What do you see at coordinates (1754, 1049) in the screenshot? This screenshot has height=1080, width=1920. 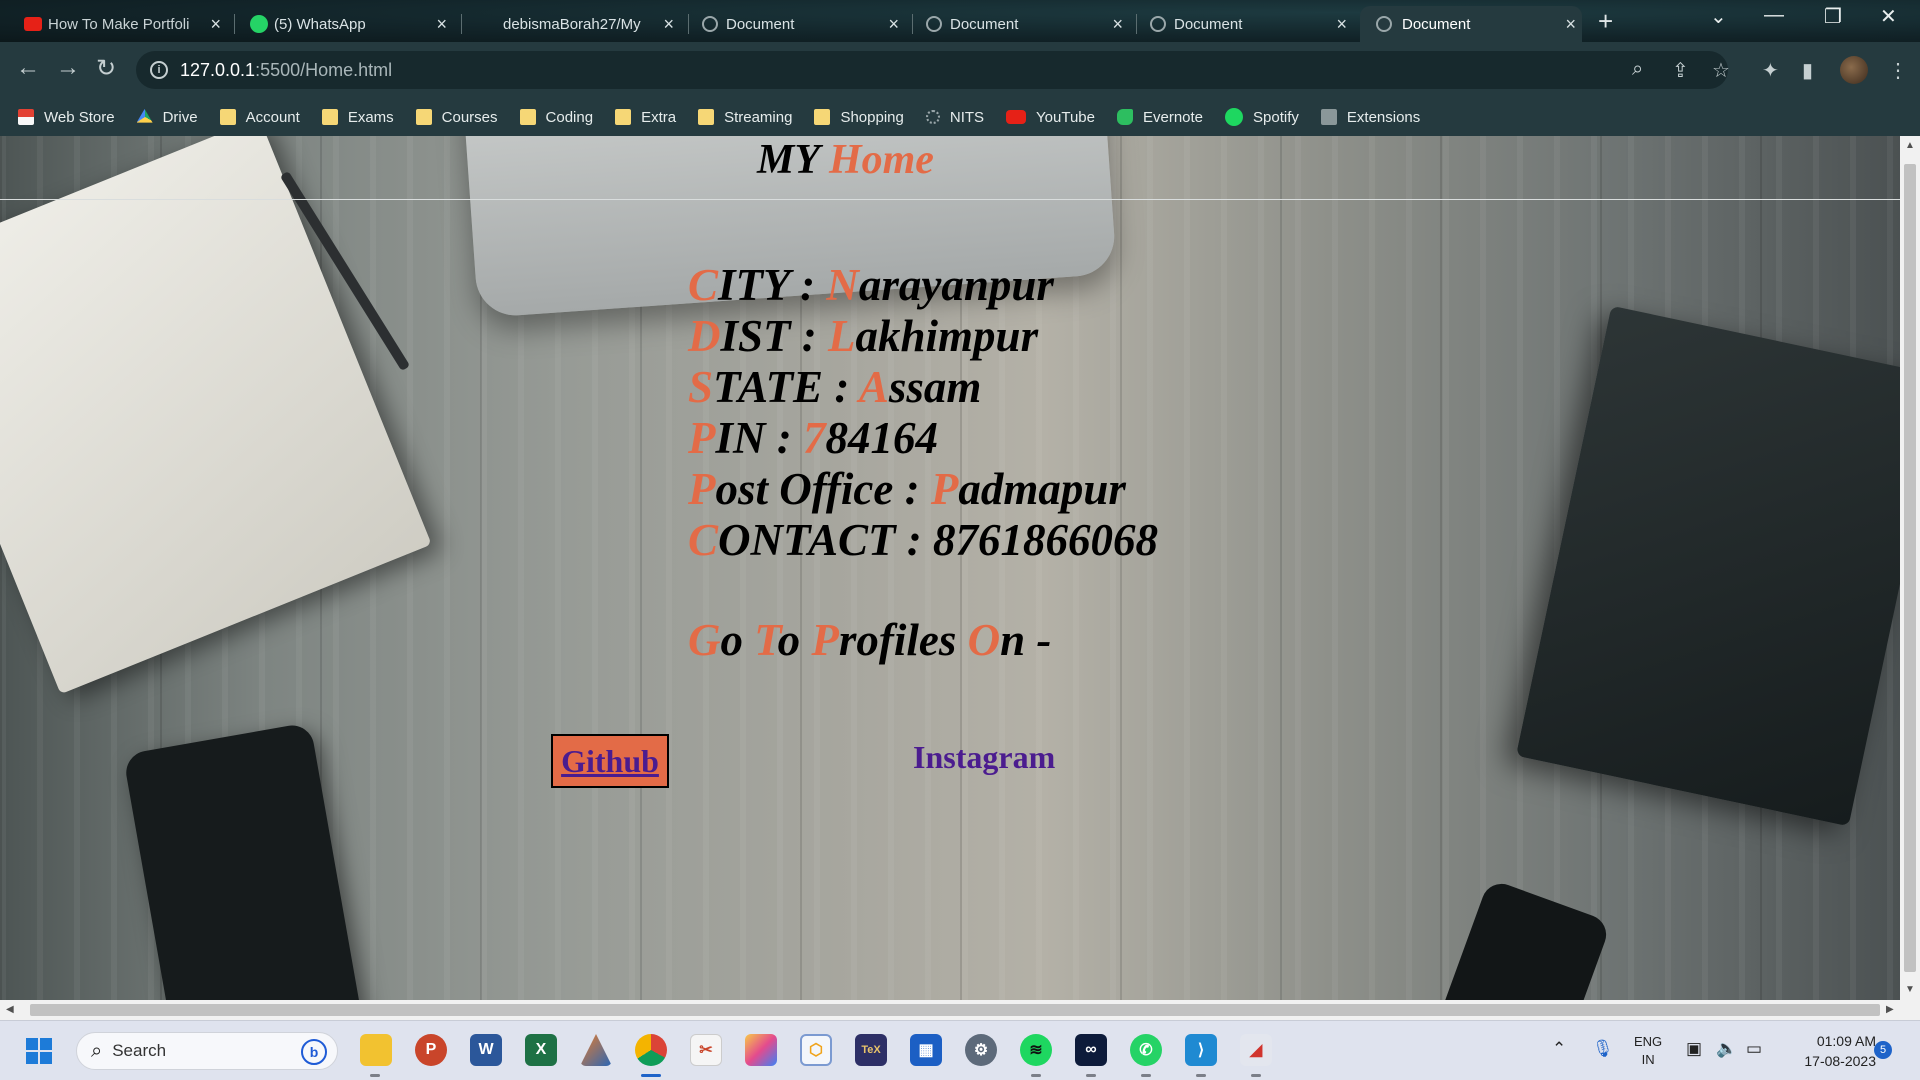 I see `battery-icon: ▭` at bounding box center [1754, 1049].